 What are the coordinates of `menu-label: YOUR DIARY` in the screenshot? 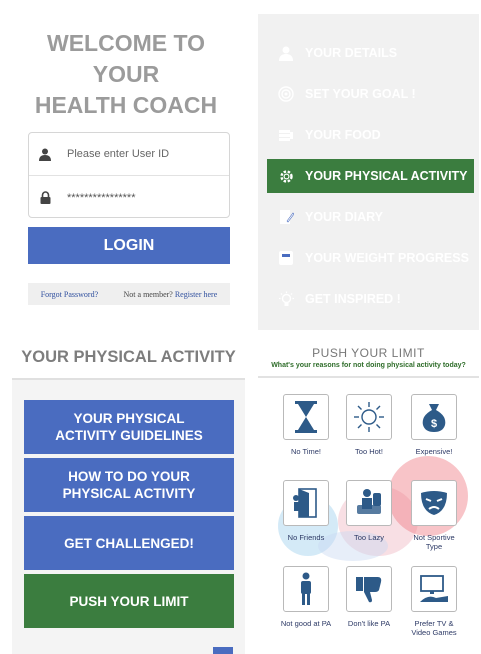 It's located at (344, 217).